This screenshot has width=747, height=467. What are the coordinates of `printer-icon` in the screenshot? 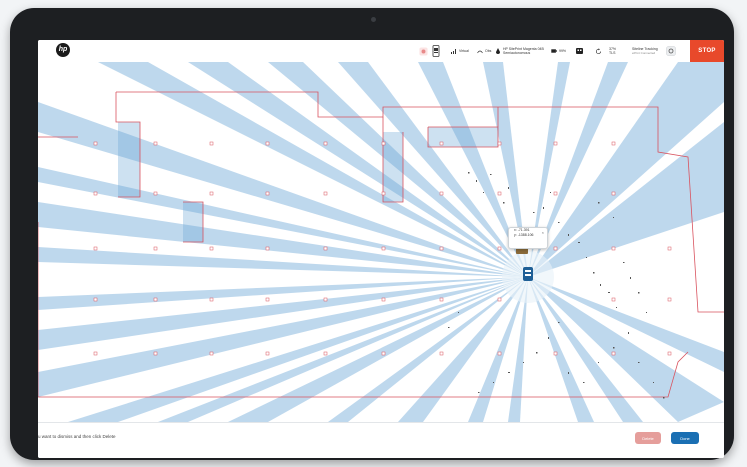 It's located at (436, 51).